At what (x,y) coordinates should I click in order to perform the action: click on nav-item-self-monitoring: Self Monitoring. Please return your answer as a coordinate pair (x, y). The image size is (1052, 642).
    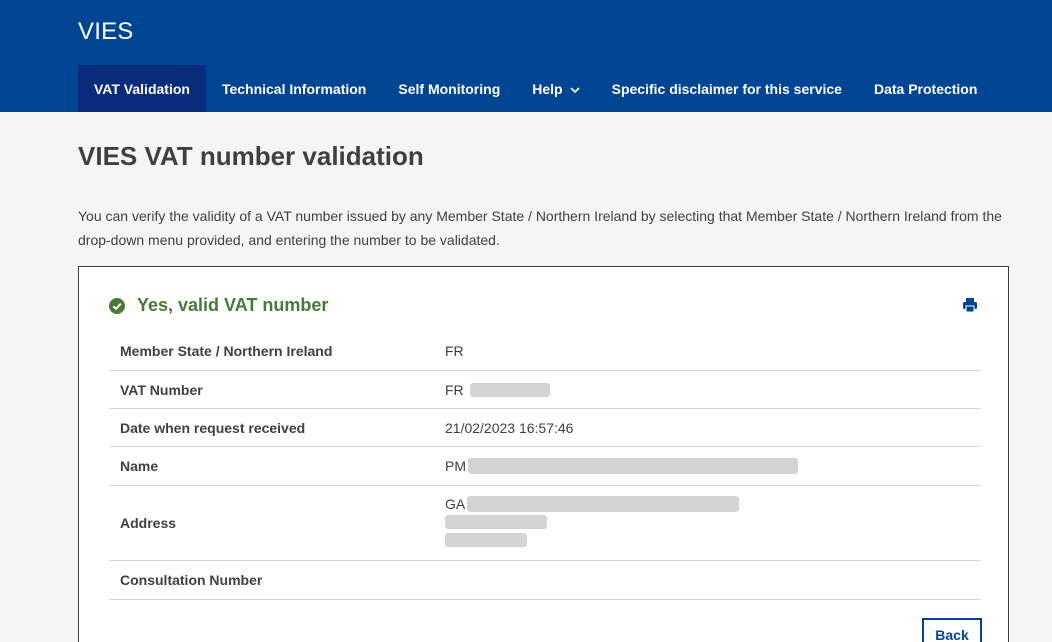
    Looking at the image, I should click on (449, 88).